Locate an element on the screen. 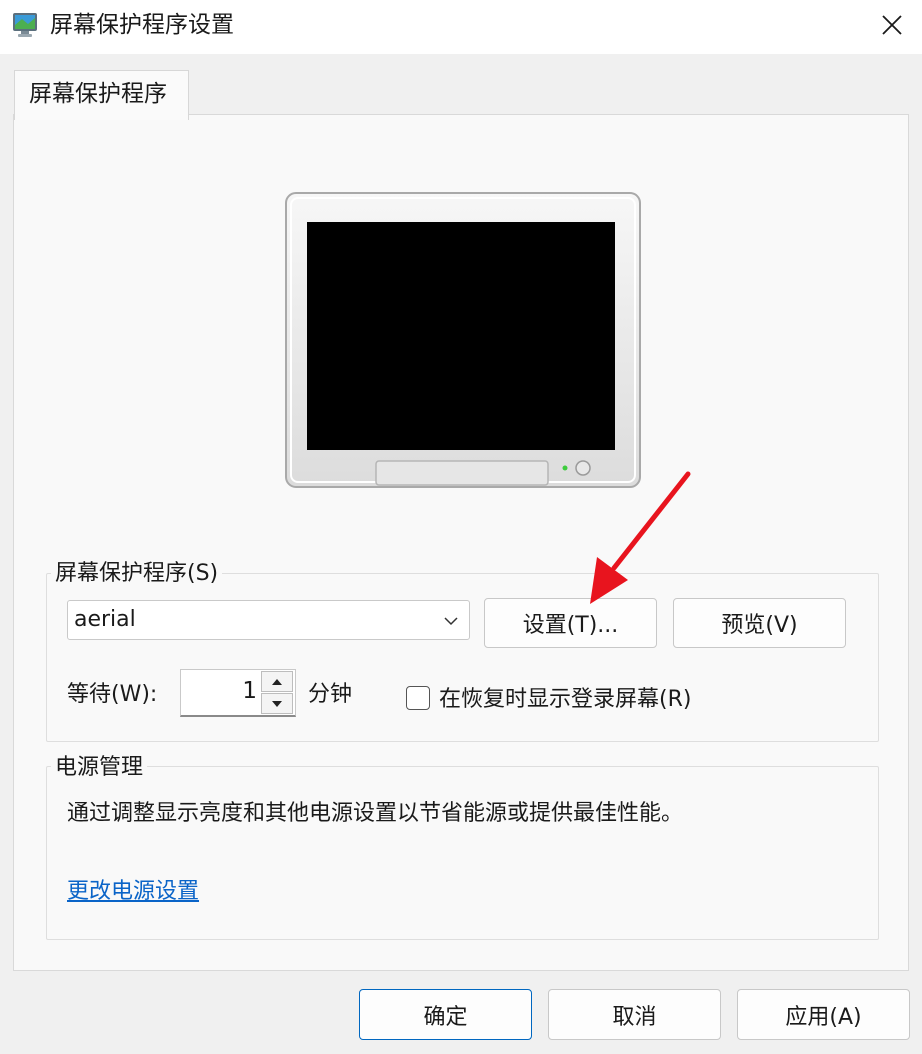  power-description: 通过调整显示亮度和其他电源设置以节省能源或提供最佳性能。 is located at coordinates (375, 813).